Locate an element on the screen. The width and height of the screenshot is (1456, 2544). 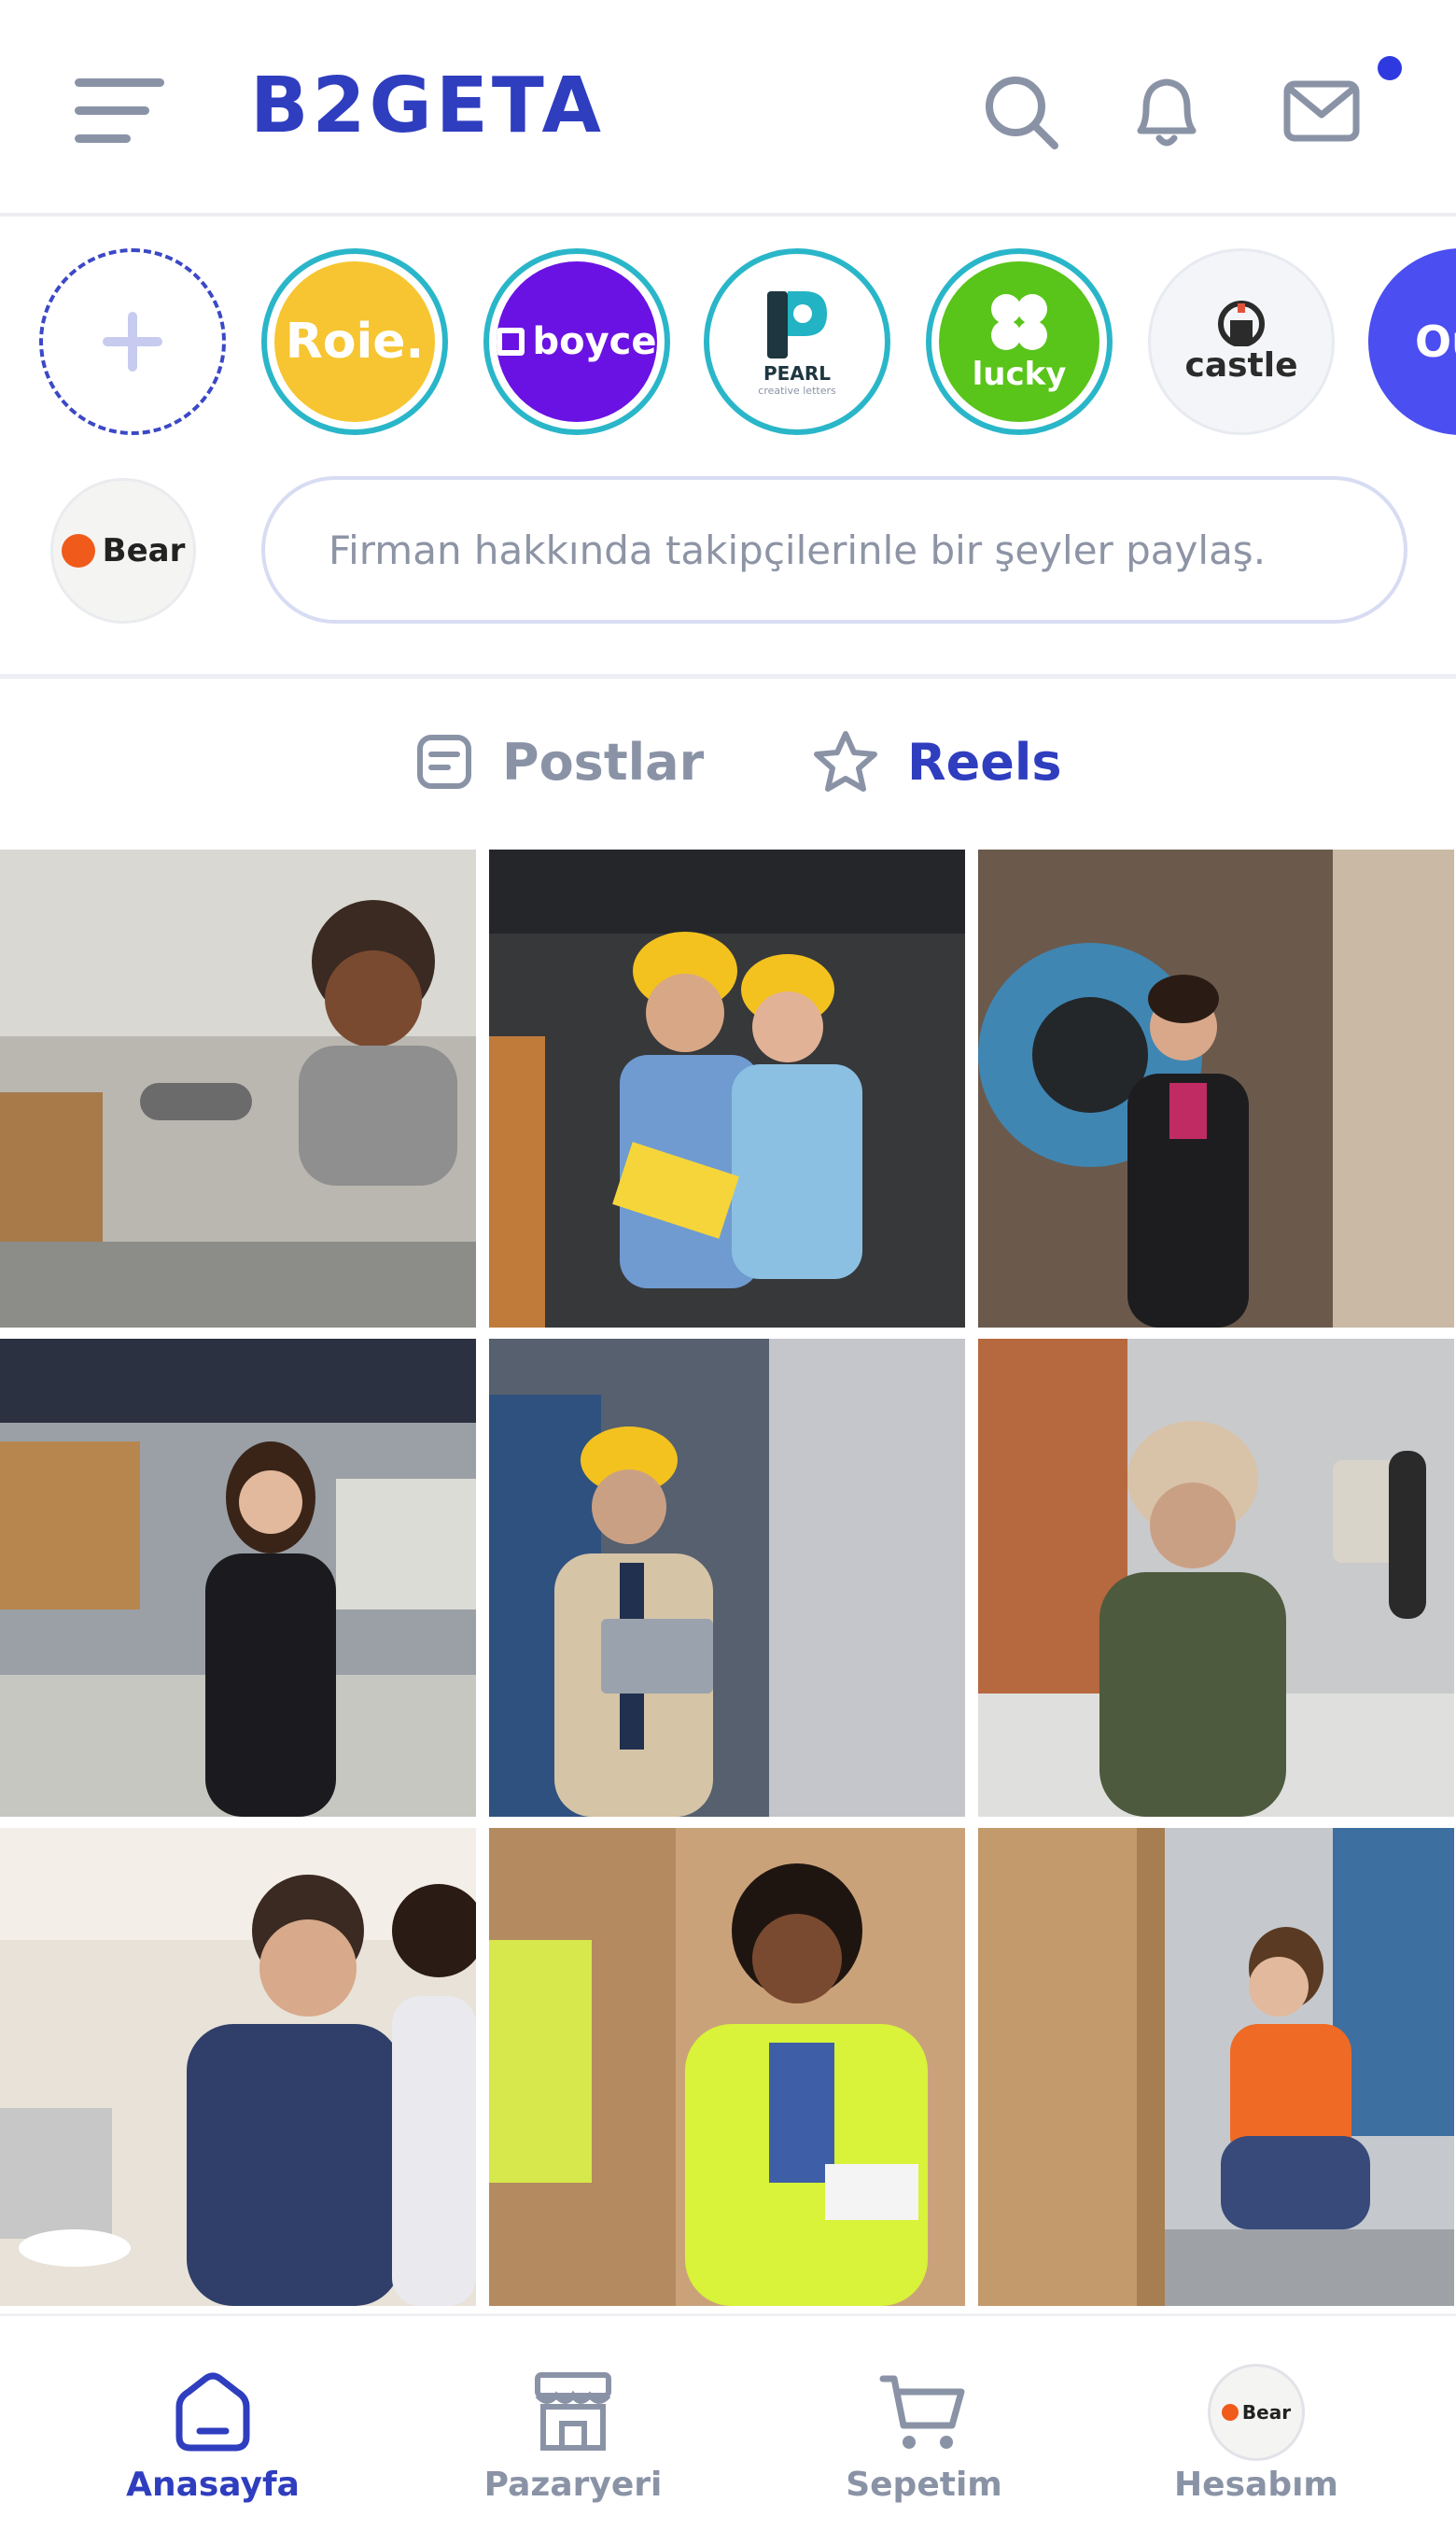
story-ou: Ou is located at coordinates (1412, 341).